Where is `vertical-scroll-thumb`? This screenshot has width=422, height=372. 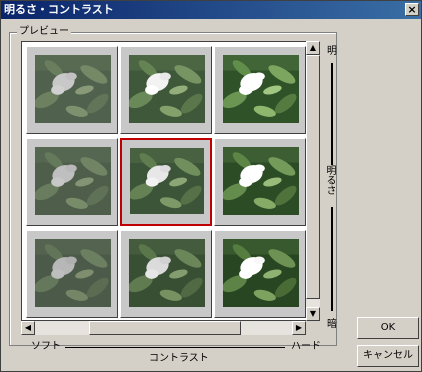 vertical-scroll-thumb is located at coordinates (313, 177).